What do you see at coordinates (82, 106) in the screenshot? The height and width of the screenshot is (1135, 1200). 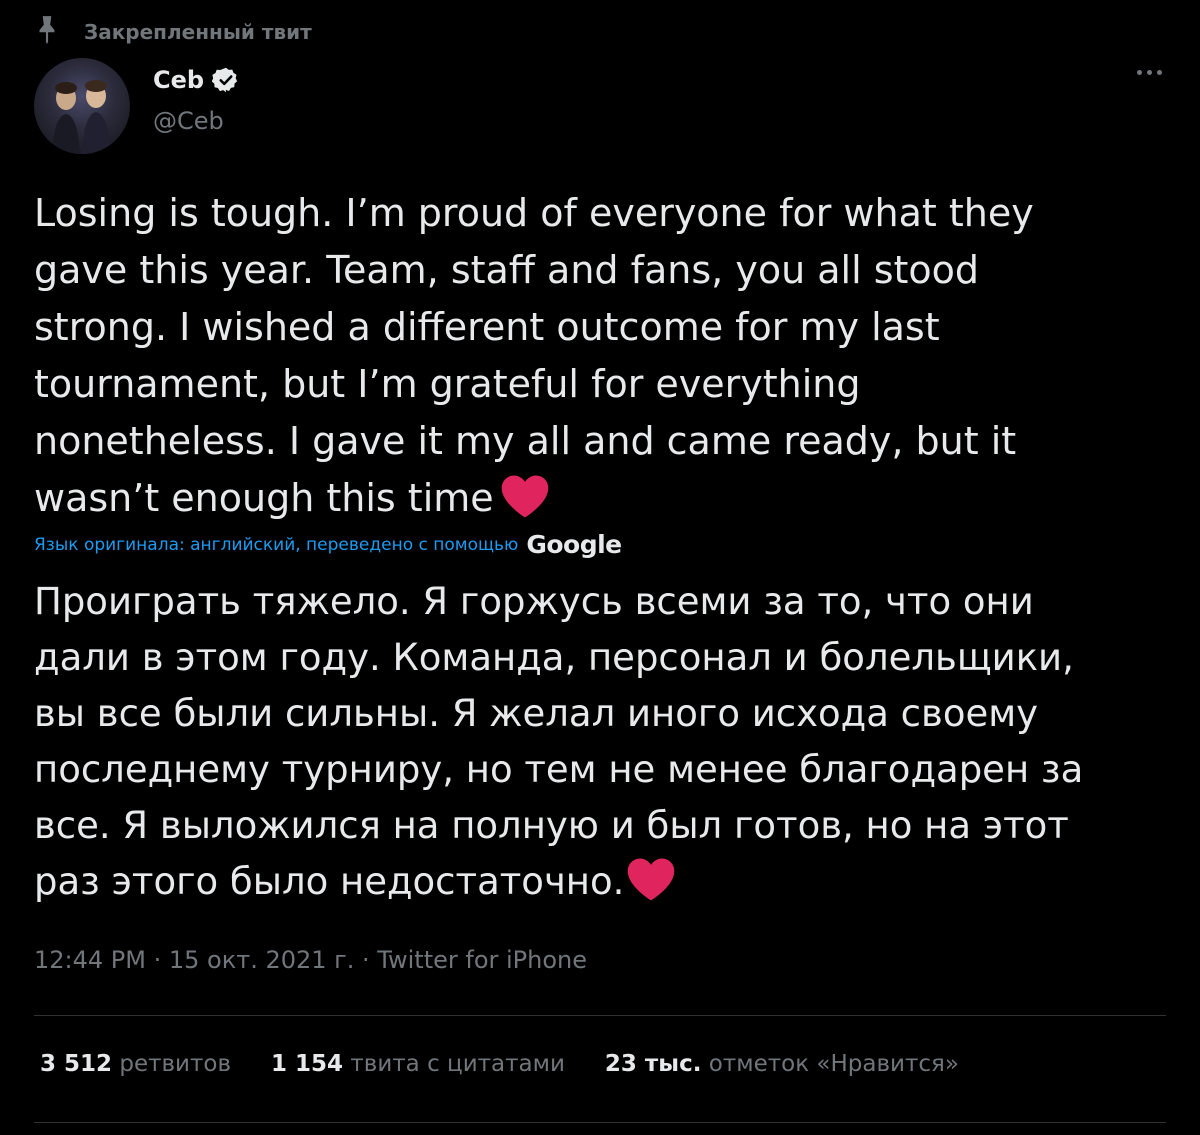 I see `avatar` at bounding box center [82, 106].